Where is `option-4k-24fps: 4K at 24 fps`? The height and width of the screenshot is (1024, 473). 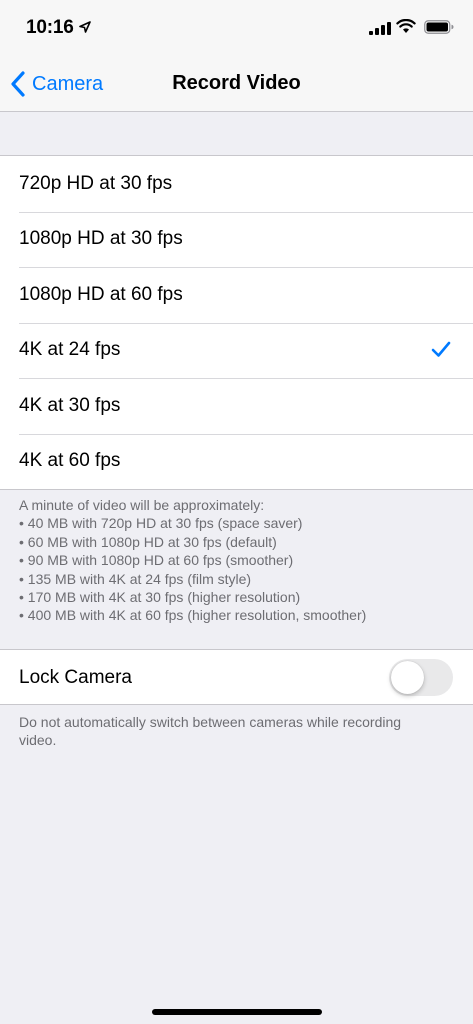
option-4k-24fps: 4K at 24 fps is located at coordinates (236, 350).